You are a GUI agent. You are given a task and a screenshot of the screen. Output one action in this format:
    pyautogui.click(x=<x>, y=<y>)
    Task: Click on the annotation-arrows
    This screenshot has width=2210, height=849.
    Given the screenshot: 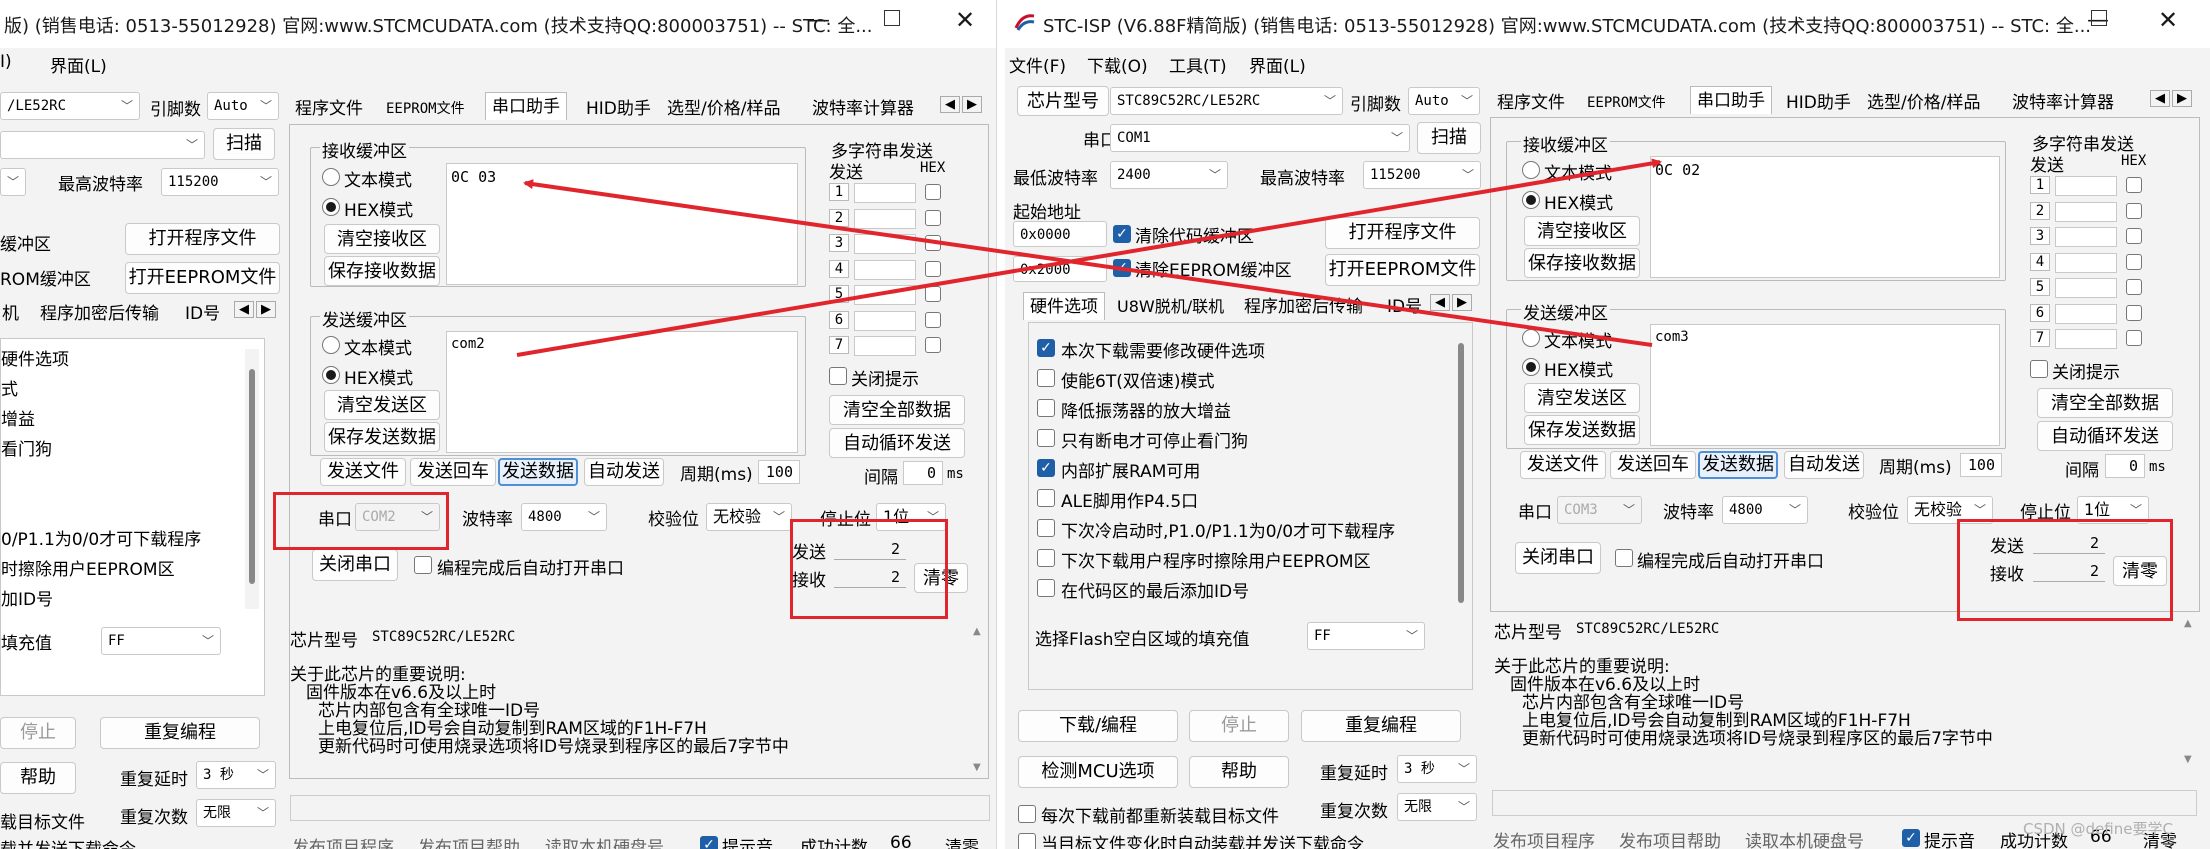 What is the action you would take?
    pyautogui.click(x=1089, y=257)
    